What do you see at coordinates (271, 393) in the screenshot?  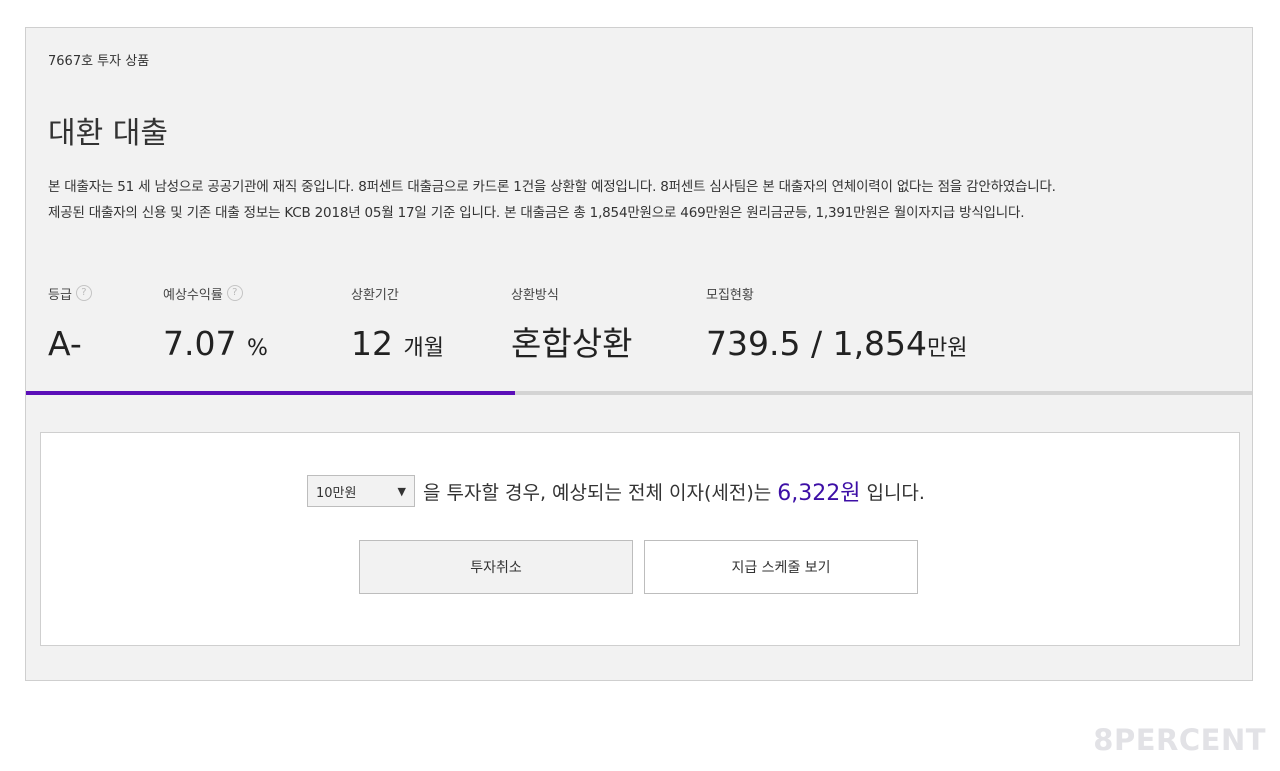 I see `funding-progress-fill` at bounding box center [271, 393].